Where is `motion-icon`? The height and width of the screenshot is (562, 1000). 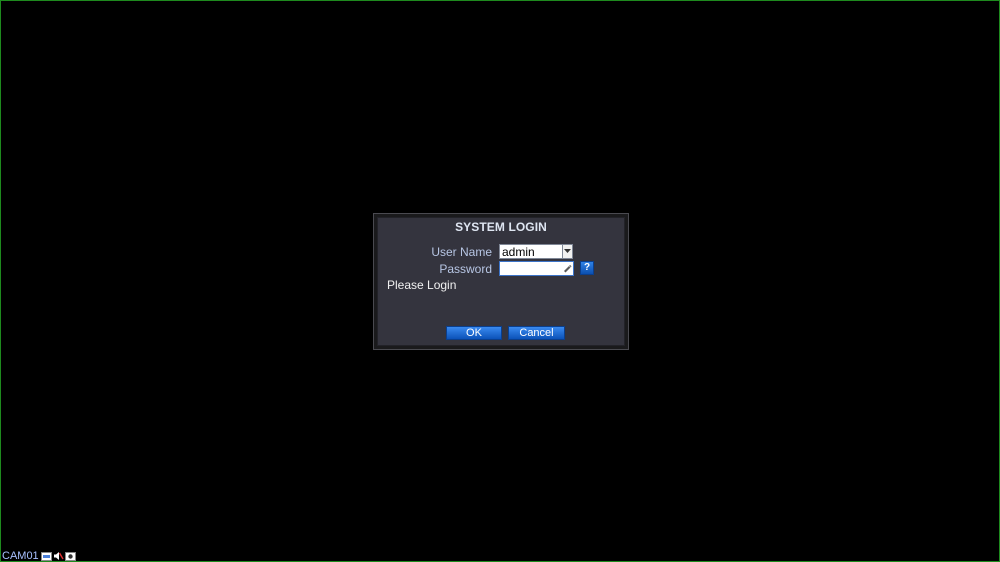 motion-icon is located at coordinates (70, 556).